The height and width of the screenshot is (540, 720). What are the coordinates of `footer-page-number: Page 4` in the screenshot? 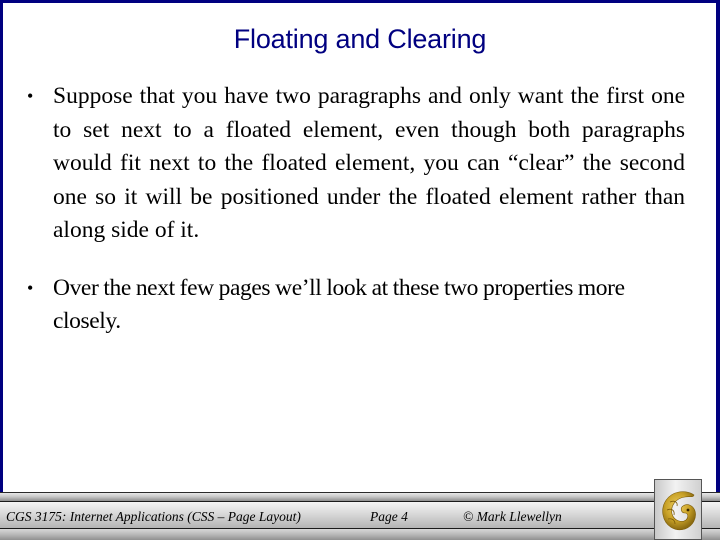 It's located at (389, 516).